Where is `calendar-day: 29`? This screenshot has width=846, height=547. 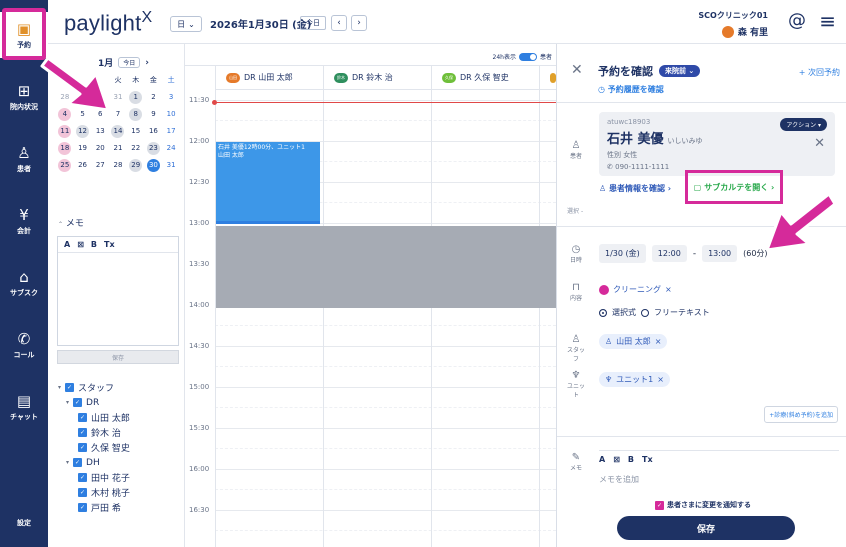 calendar-day: 29 is located at coordinates (136, 165).